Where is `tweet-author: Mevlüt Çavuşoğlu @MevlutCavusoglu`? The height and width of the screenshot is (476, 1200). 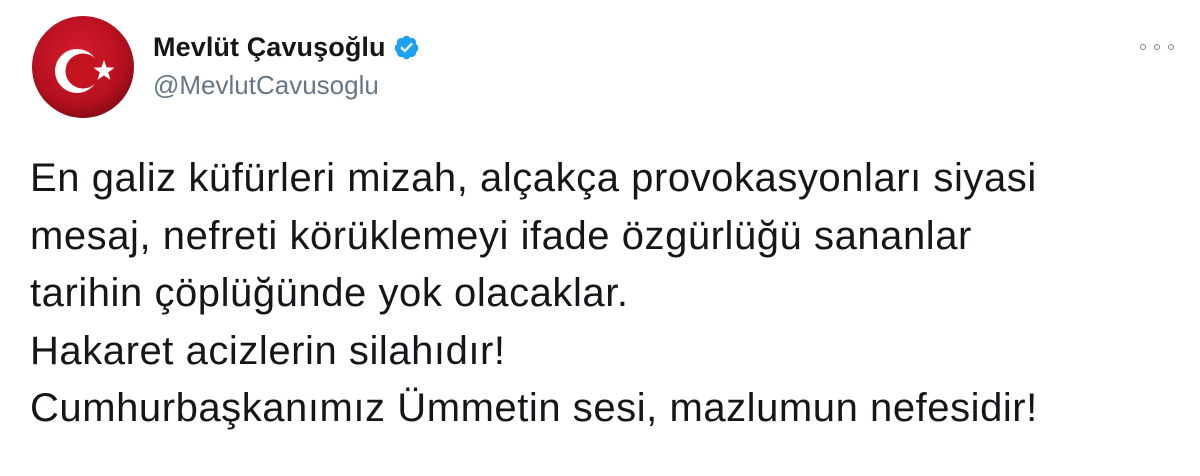 tweet-author: Mevlüt Çavuşoğlu @MevlutCavusoglu is located at coordinates (286, 65).